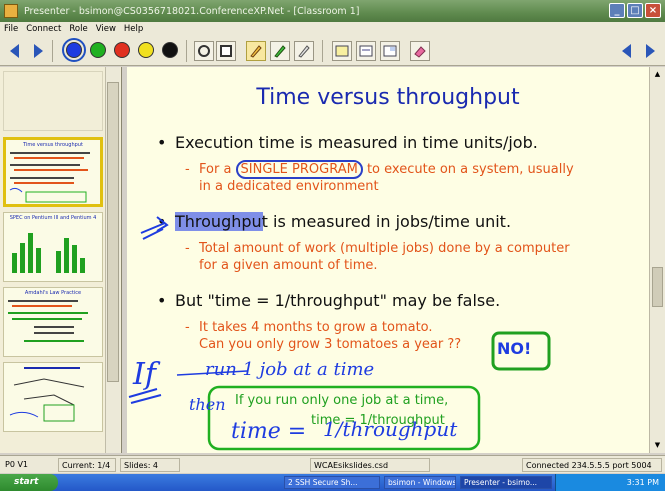 The height and width of the screenshot is (491, 665). I want to click on menu-connect: Connect, so click(43, 29).